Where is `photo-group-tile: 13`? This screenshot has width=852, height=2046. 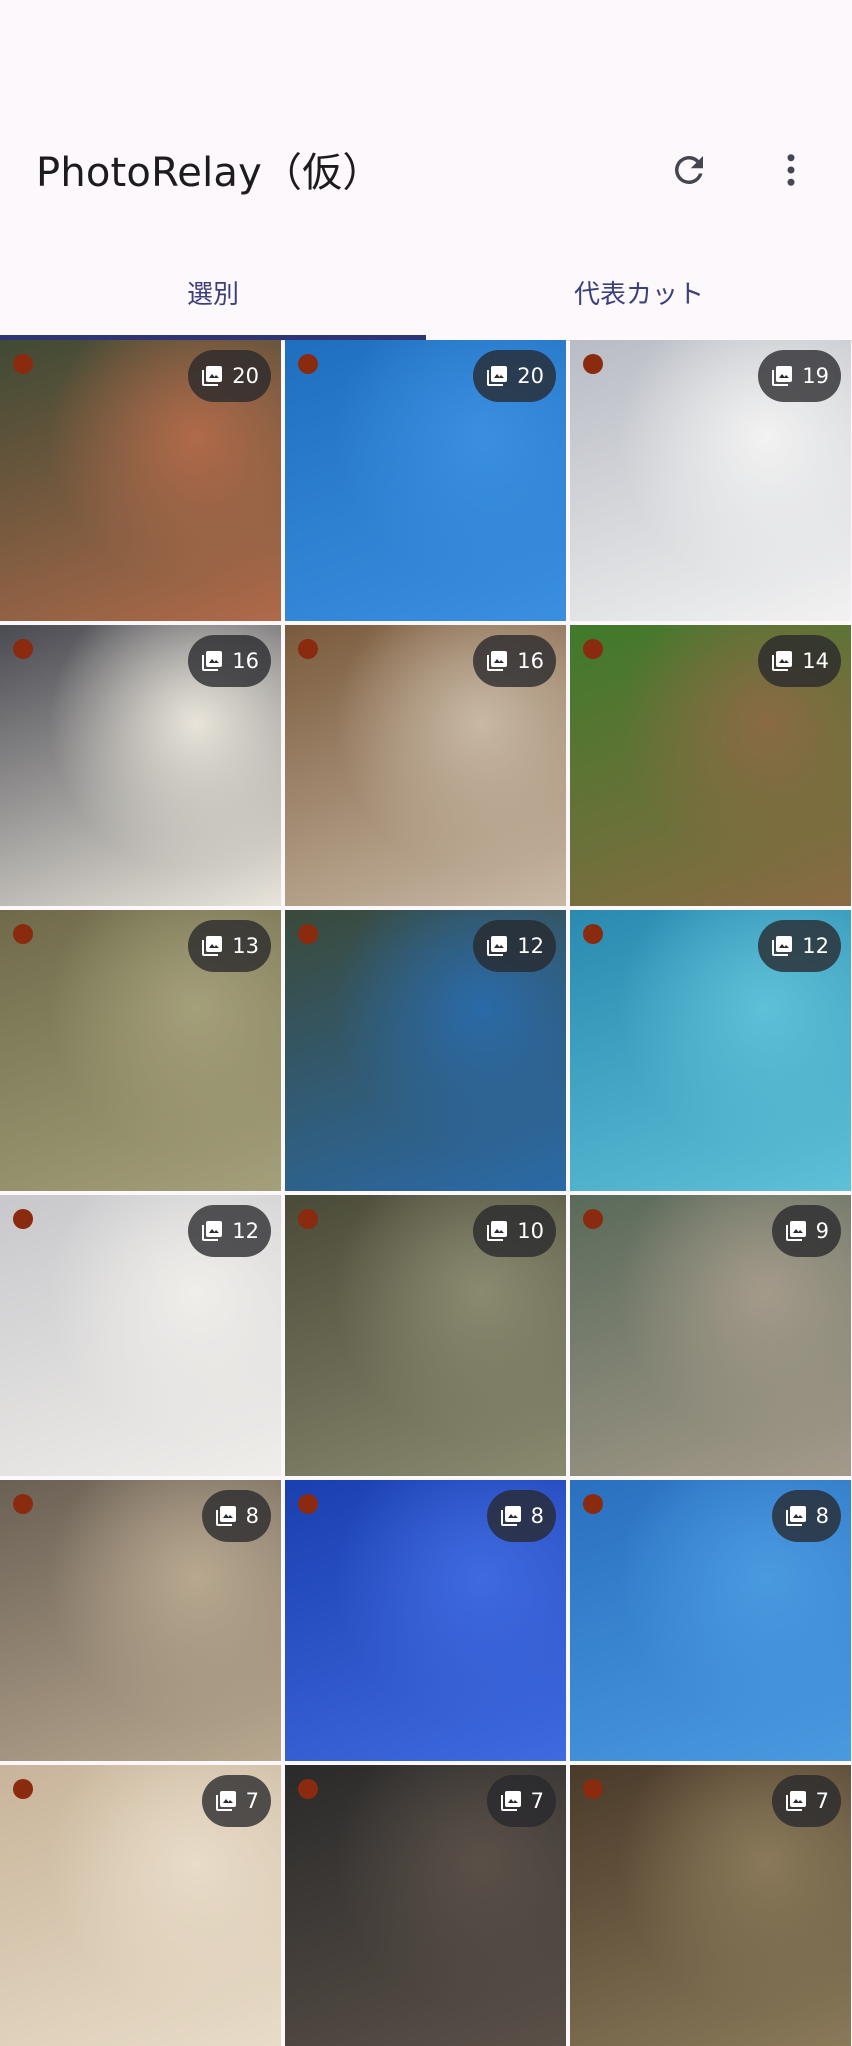 photo-group-tile: 13 is located at coordinates (140, 1050).